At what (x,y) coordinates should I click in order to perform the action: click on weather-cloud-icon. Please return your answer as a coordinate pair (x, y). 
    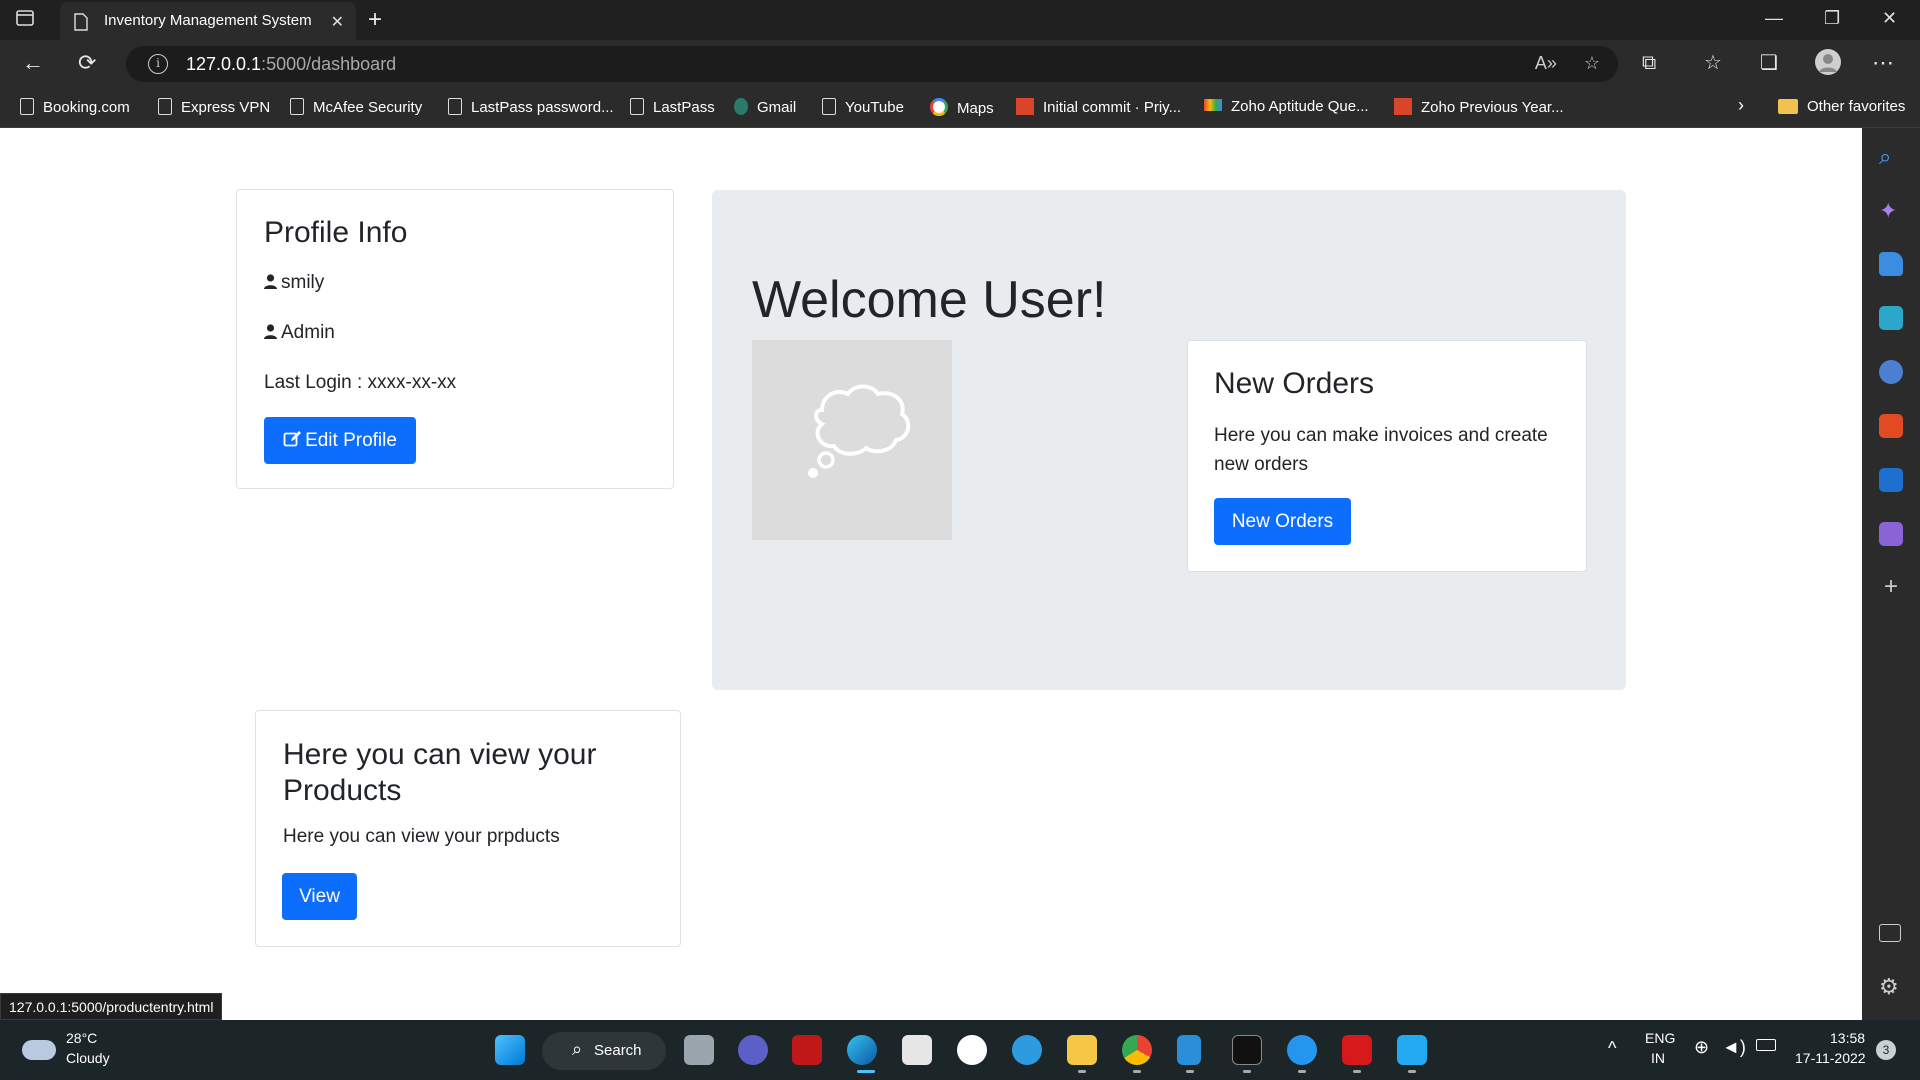
    Looking at the image, I should click on (39, 1050).